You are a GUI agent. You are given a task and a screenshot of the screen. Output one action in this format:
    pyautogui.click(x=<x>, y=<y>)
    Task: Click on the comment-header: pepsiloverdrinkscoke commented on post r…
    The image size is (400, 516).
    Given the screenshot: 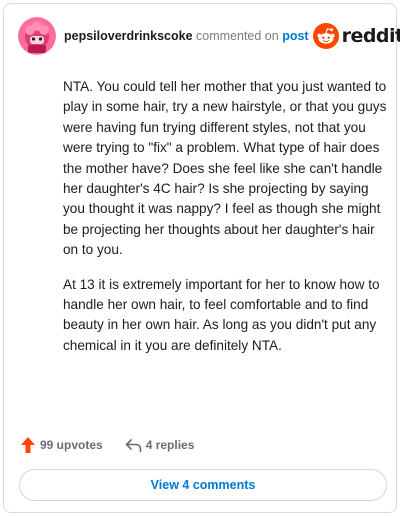 What is the action you would take?
    pyautogui.click(x=209, y=36)
    